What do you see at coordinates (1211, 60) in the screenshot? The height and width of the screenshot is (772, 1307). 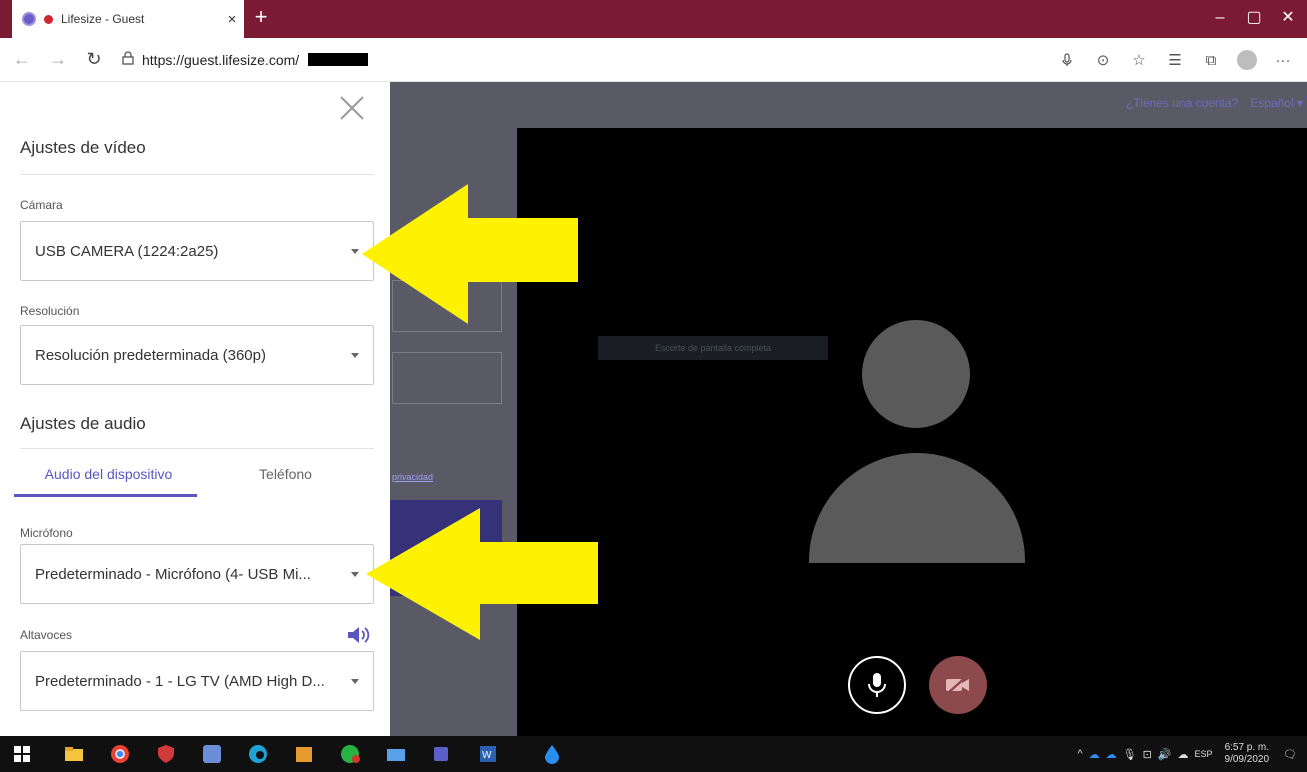 I see `collections-icon: ⧉` at bounding box center [1211, 60].